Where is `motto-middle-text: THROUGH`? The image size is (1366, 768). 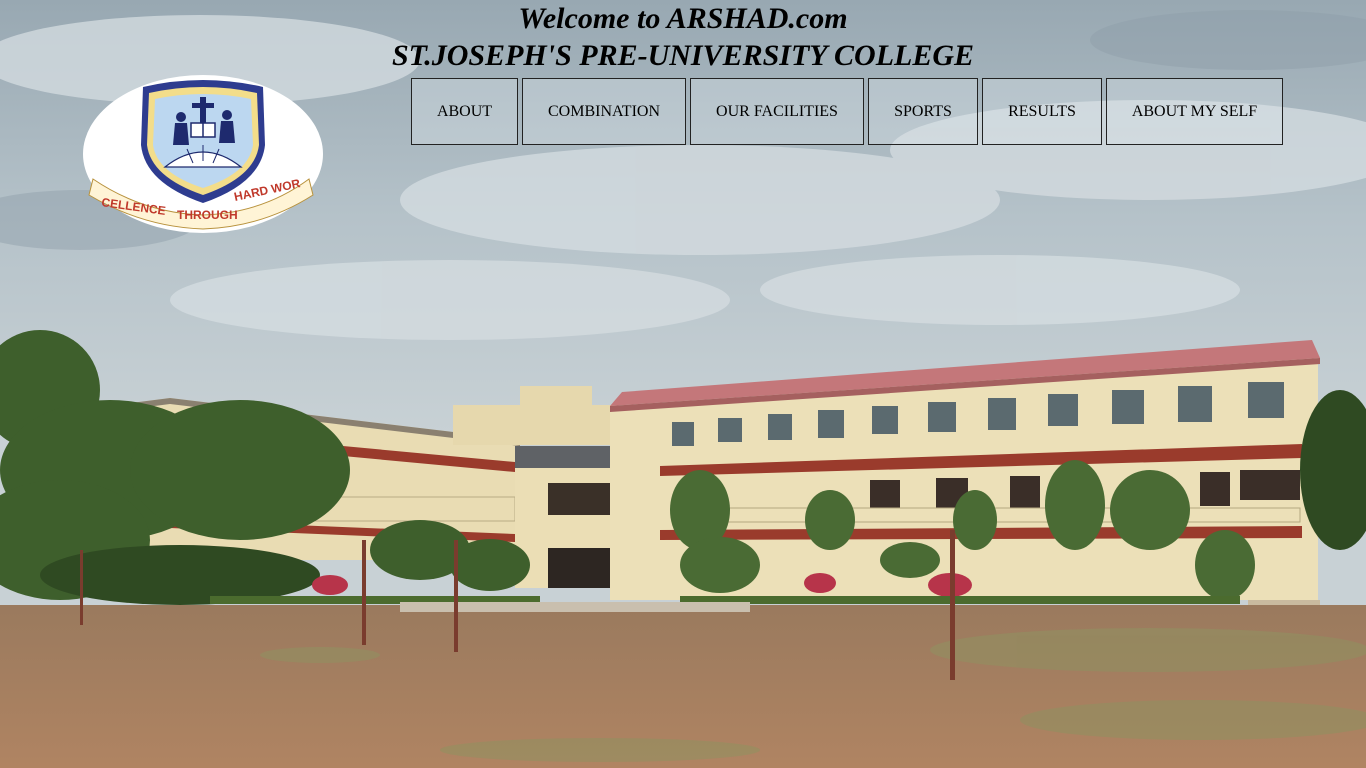 motto-middle-text: THROUGH is located at coordinates (207, 215).